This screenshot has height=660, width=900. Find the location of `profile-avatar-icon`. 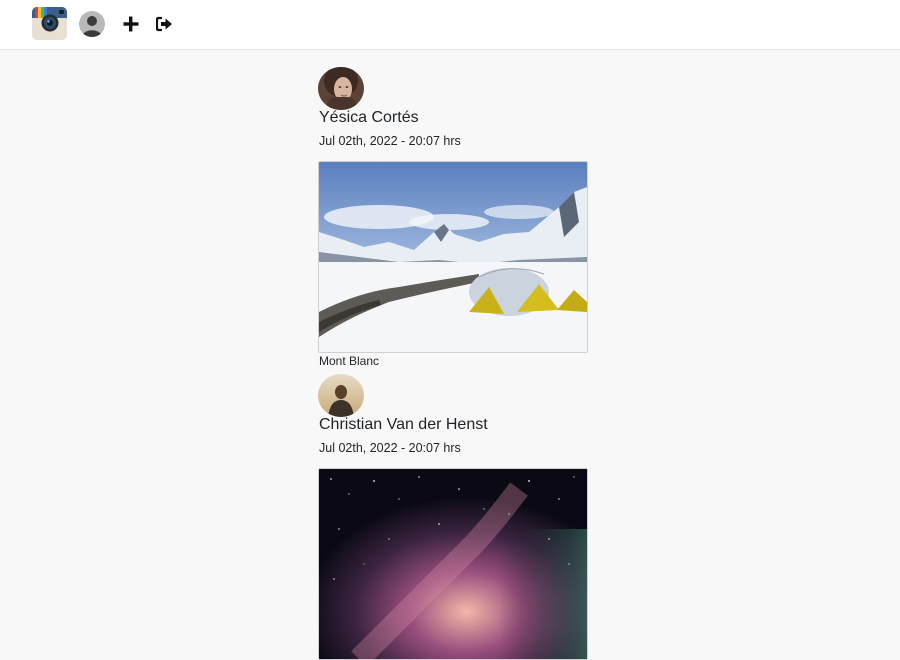

profile-avatar-icon is located at coordinates (92, 24).